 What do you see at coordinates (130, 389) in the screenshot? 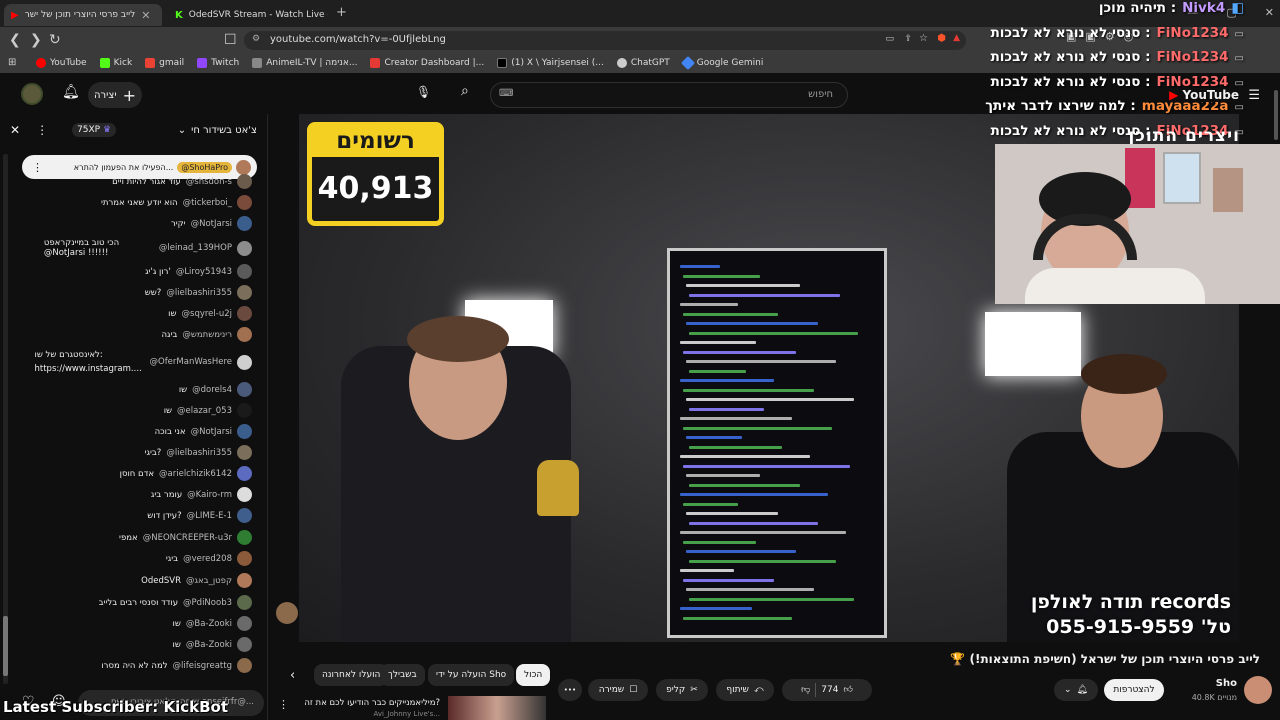
I see `chat-message: שו @dorels4` at bounding box center [130, 389].